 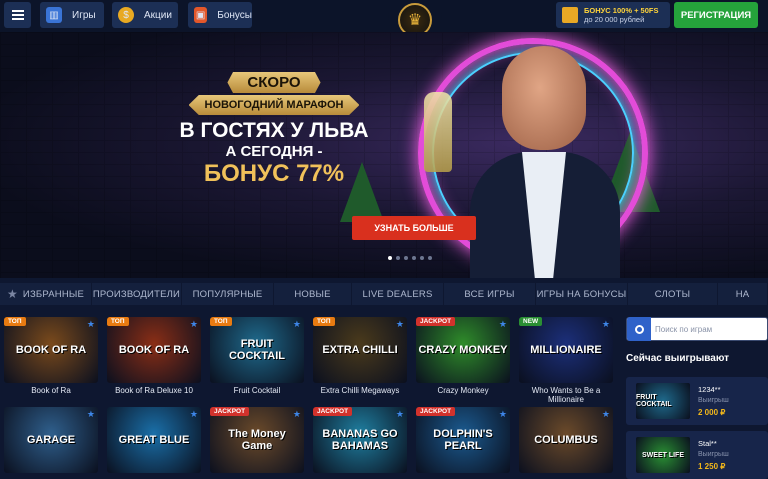 I want to click on game-tile: MILLIONAIRE NEW ★, so click(x=566, y=350).